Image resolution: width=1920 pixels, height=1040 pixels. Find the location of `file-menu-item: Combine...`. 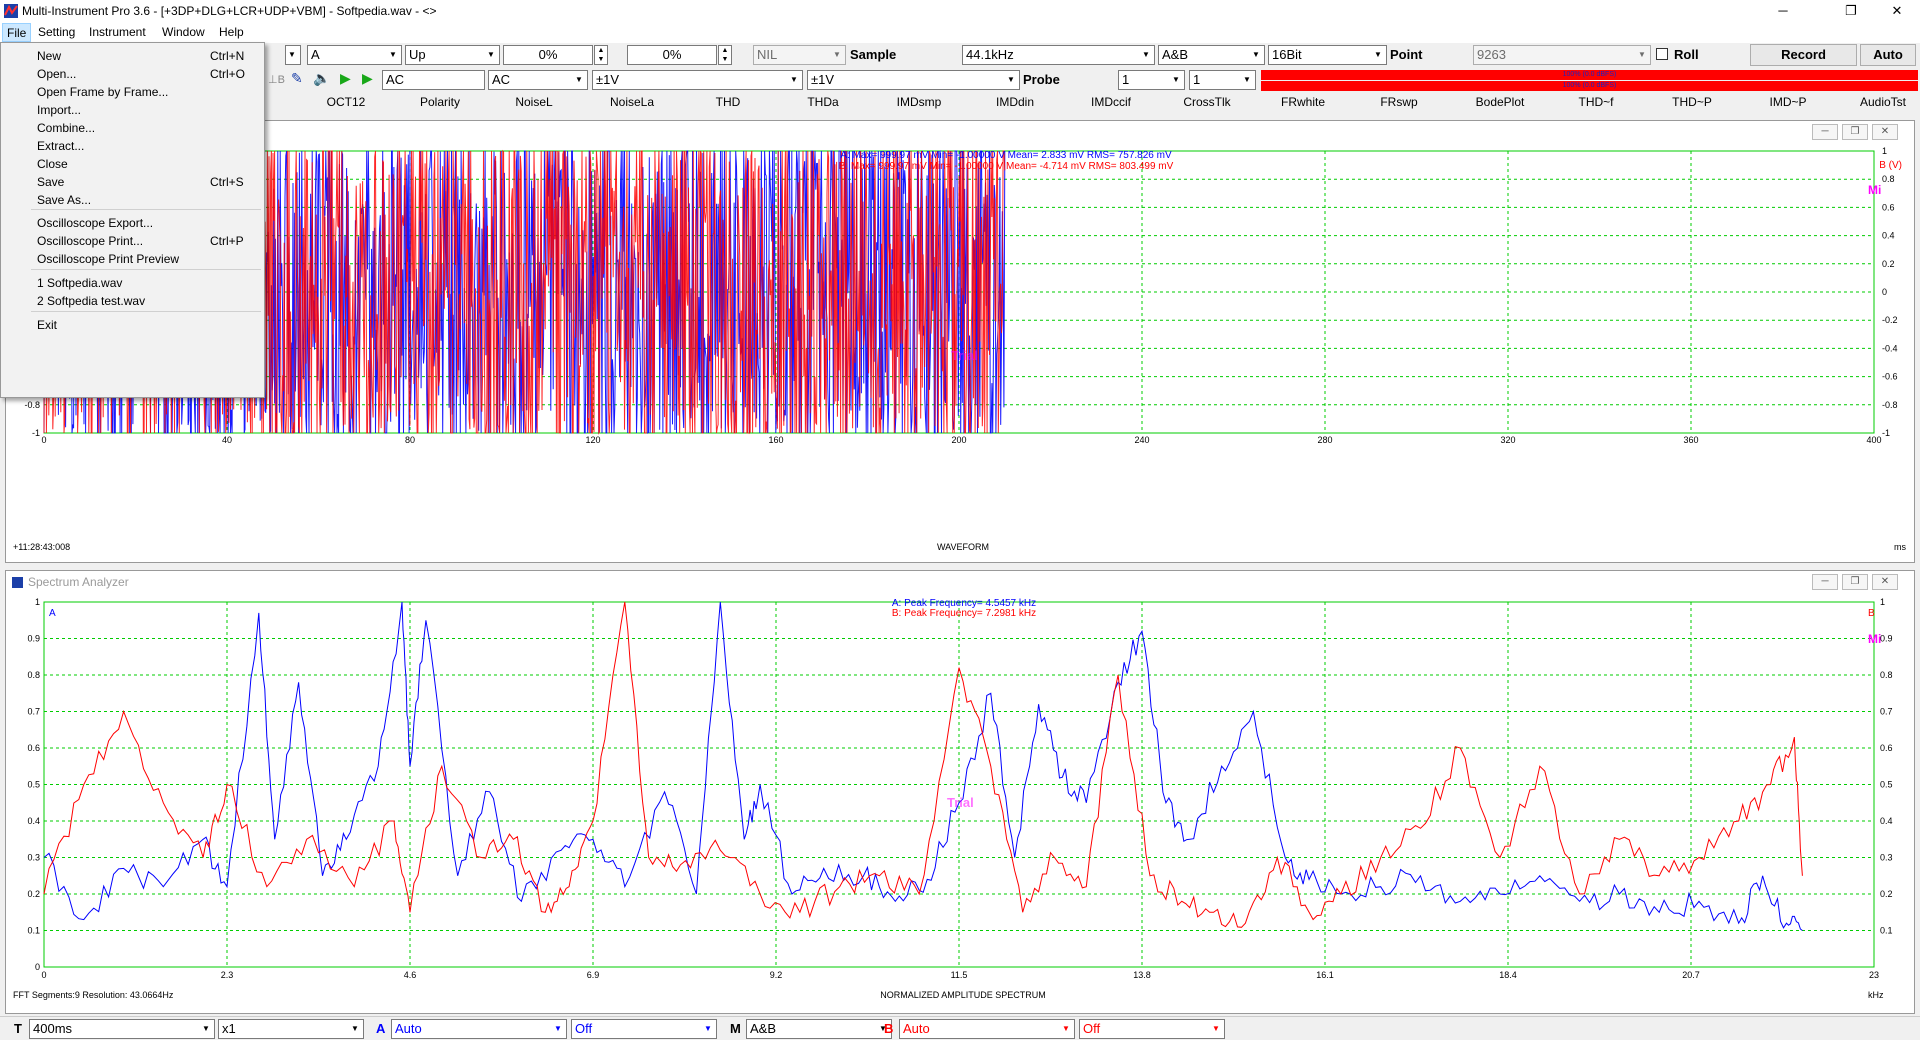

file-menu-item: Combine... is located at coordinates (132, 128).